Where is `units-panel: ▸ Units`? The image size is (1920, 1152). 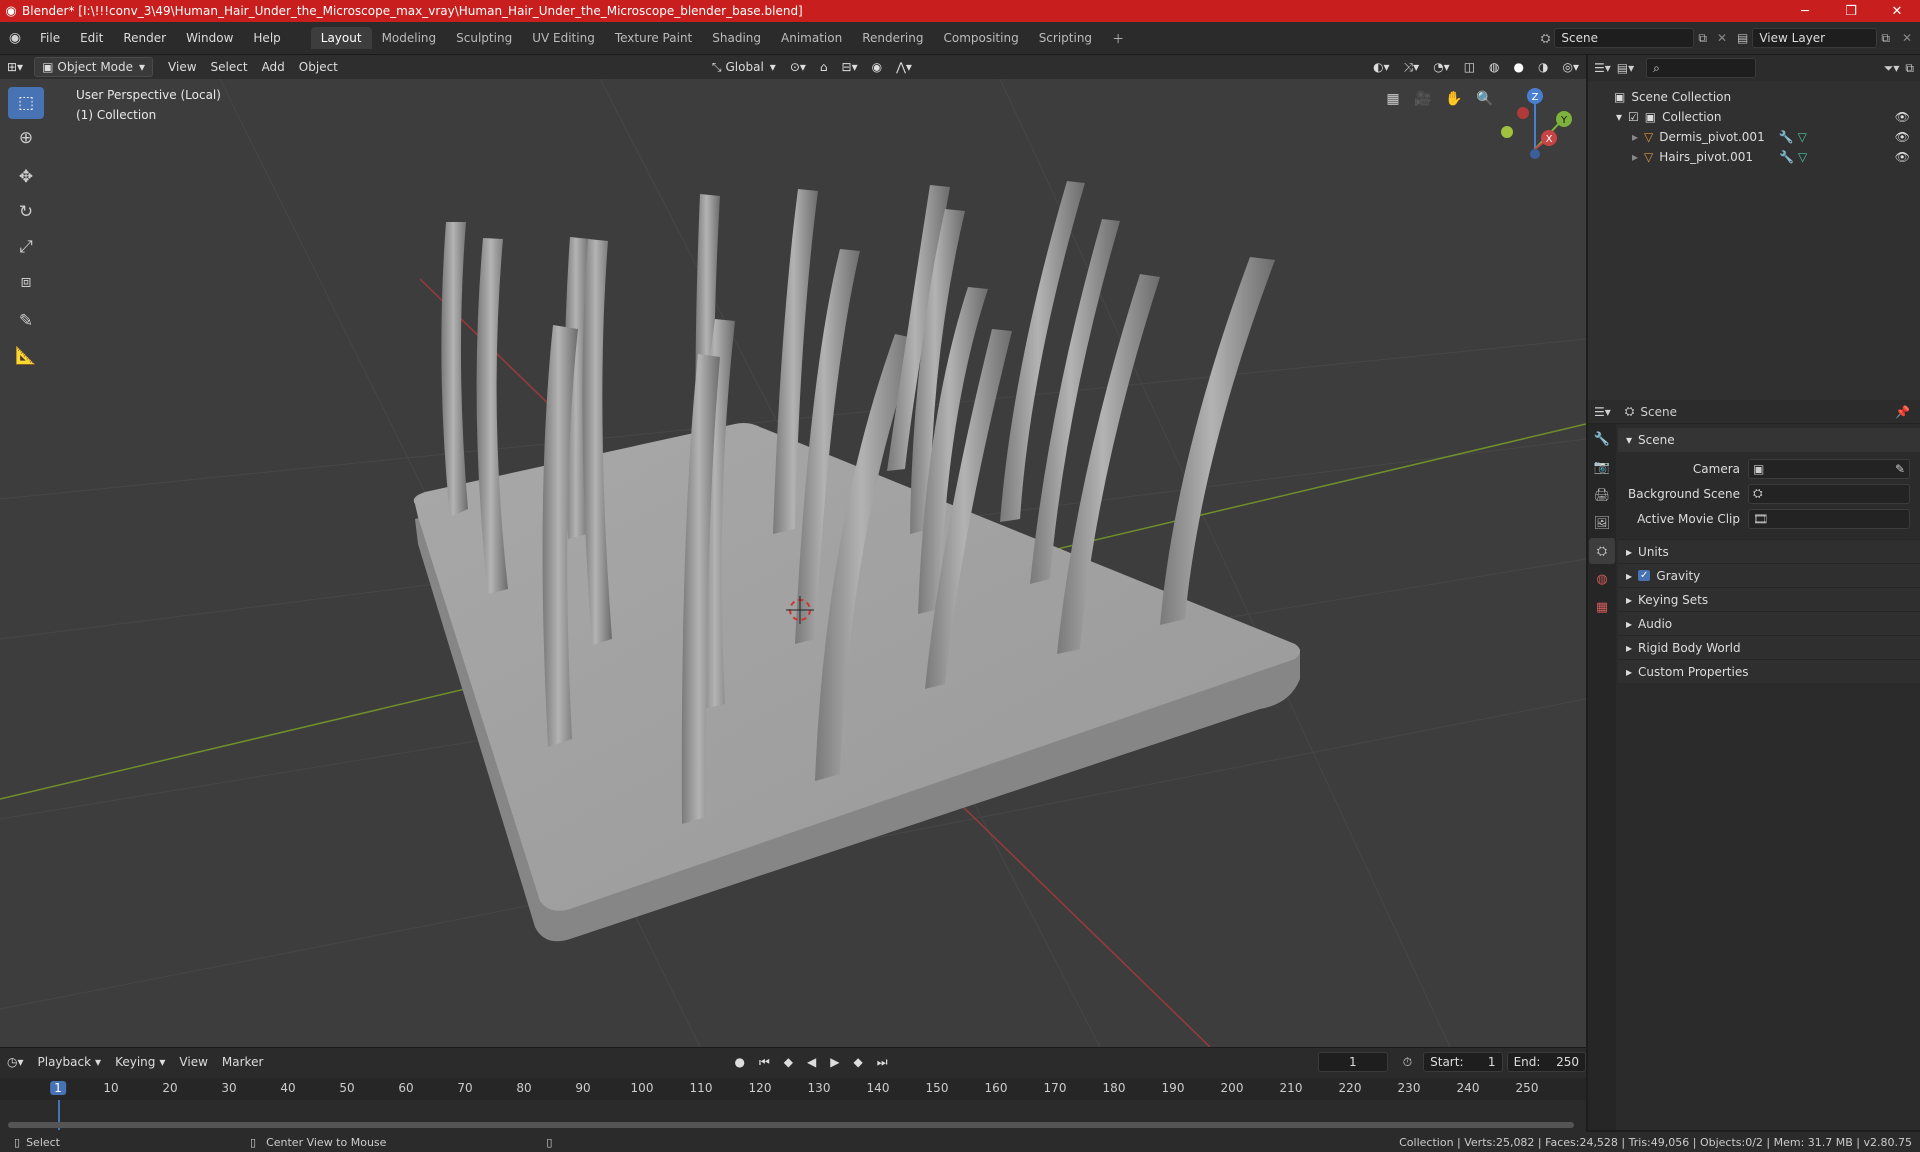 units-panel: ▸ Units is located at coordinates (1769, 551).